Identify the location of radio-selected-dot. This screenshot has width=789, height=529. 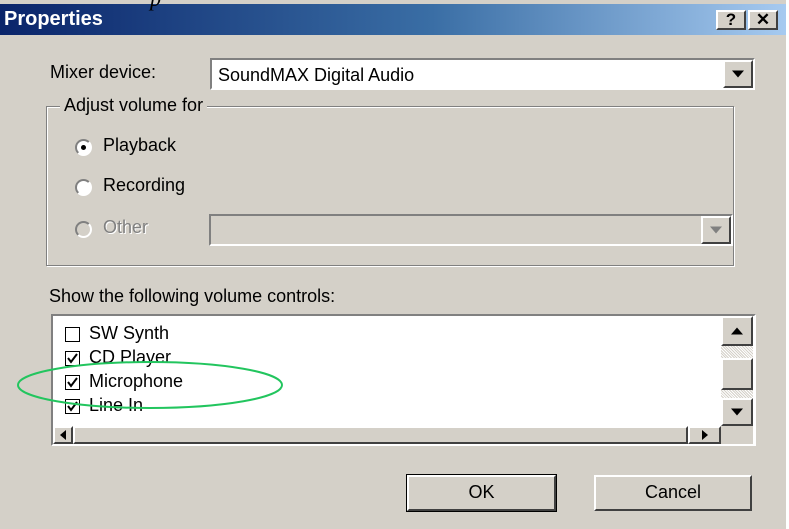
(83, 147).